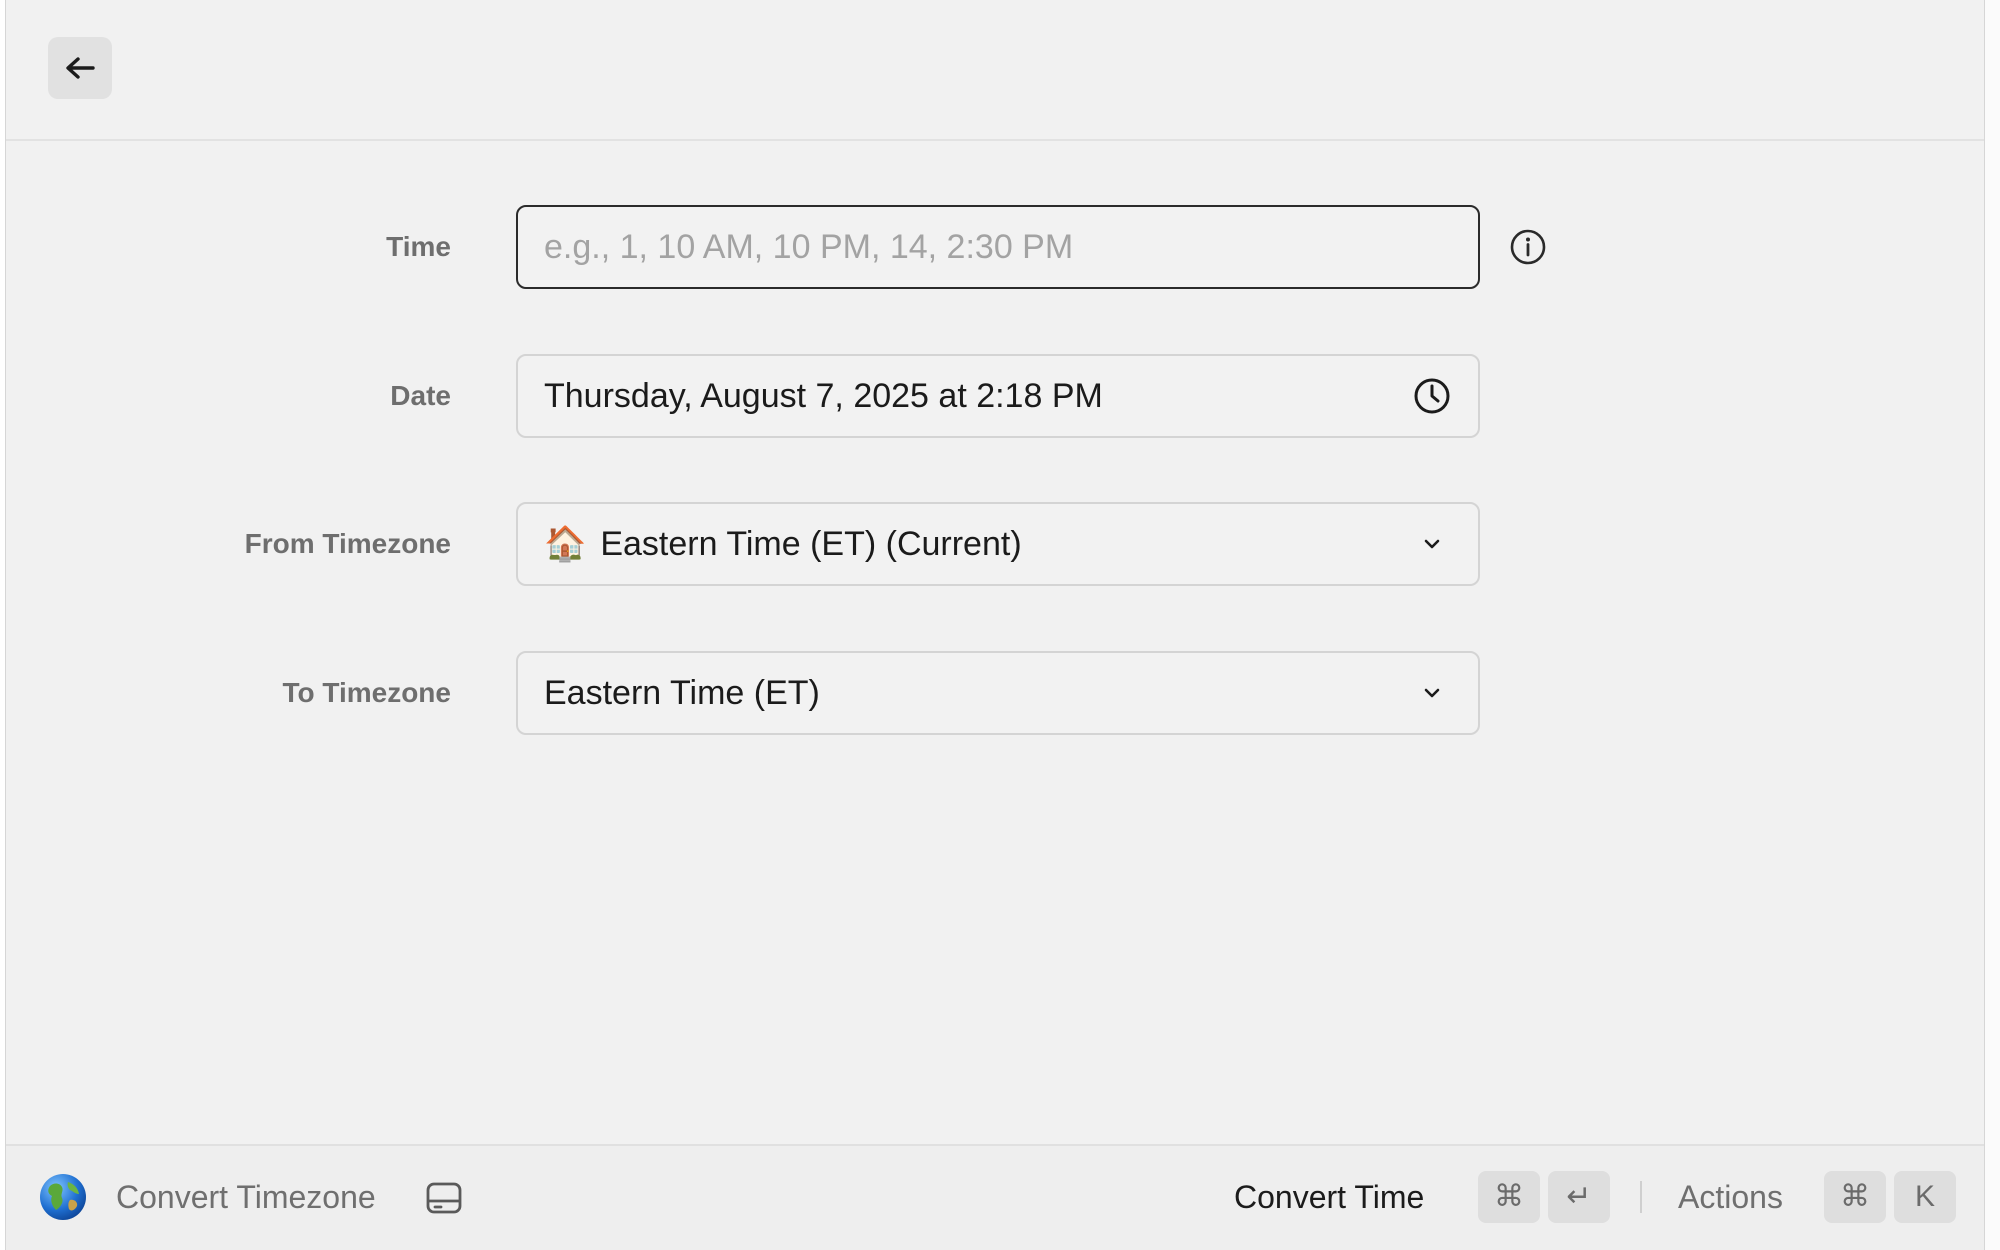 The width and height of the screenshot is (2000, 1250). What do you see at coordinates (366, 692) in the screenshot?
I see `to-timezone-label: To Timezone` at bounding box center [366, 692].